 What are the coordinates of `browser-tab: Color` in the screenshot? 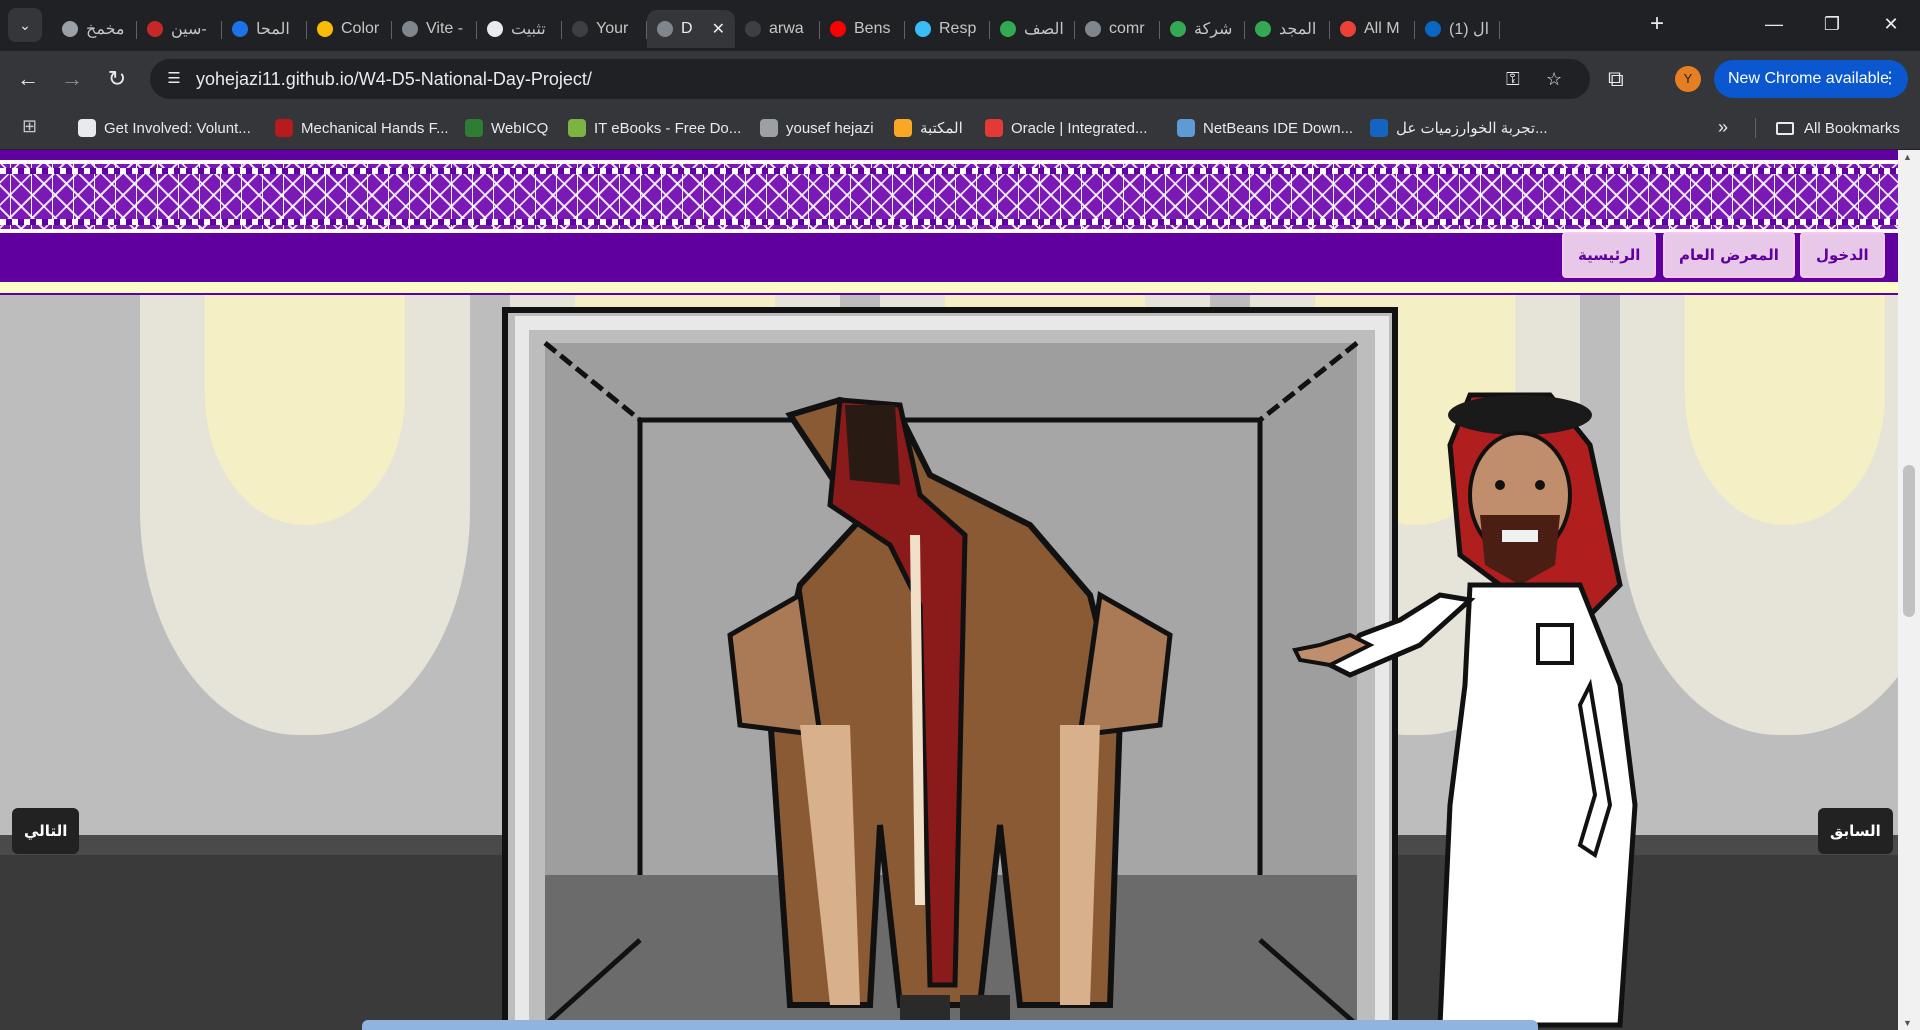 It's located at (349, 29).